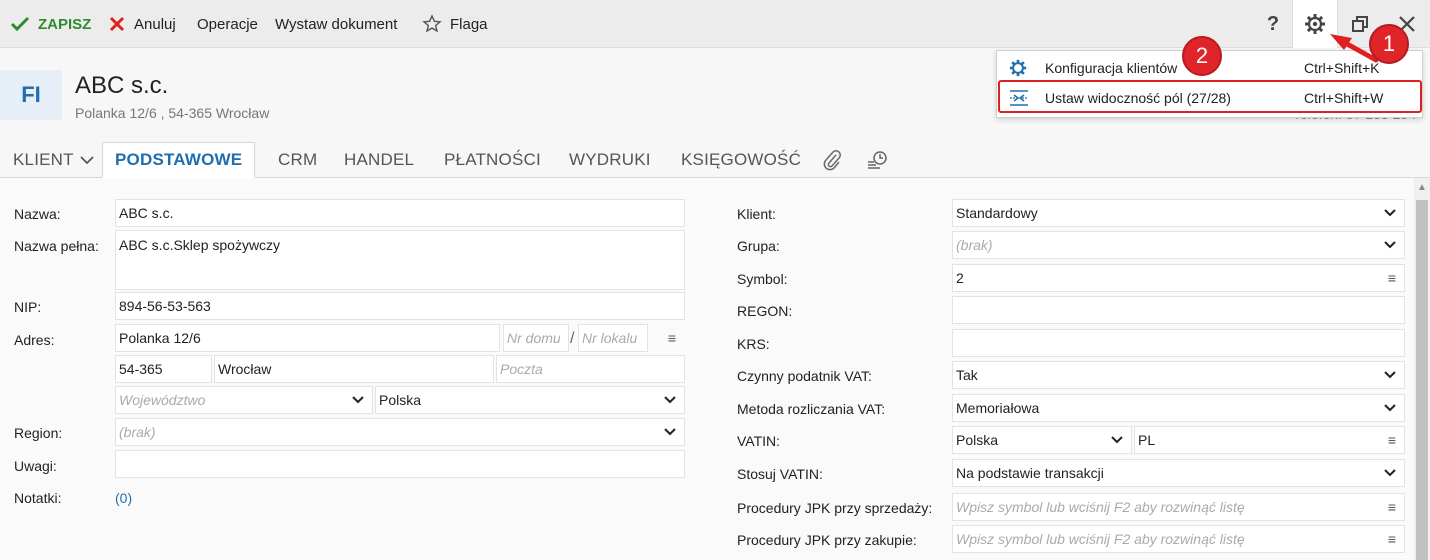 The image size is (1430, 560). What do you see at coordinates (536, 338) in the screenshot?
I see `house-number-field: Nr domu` at bounding box center [536, 338].